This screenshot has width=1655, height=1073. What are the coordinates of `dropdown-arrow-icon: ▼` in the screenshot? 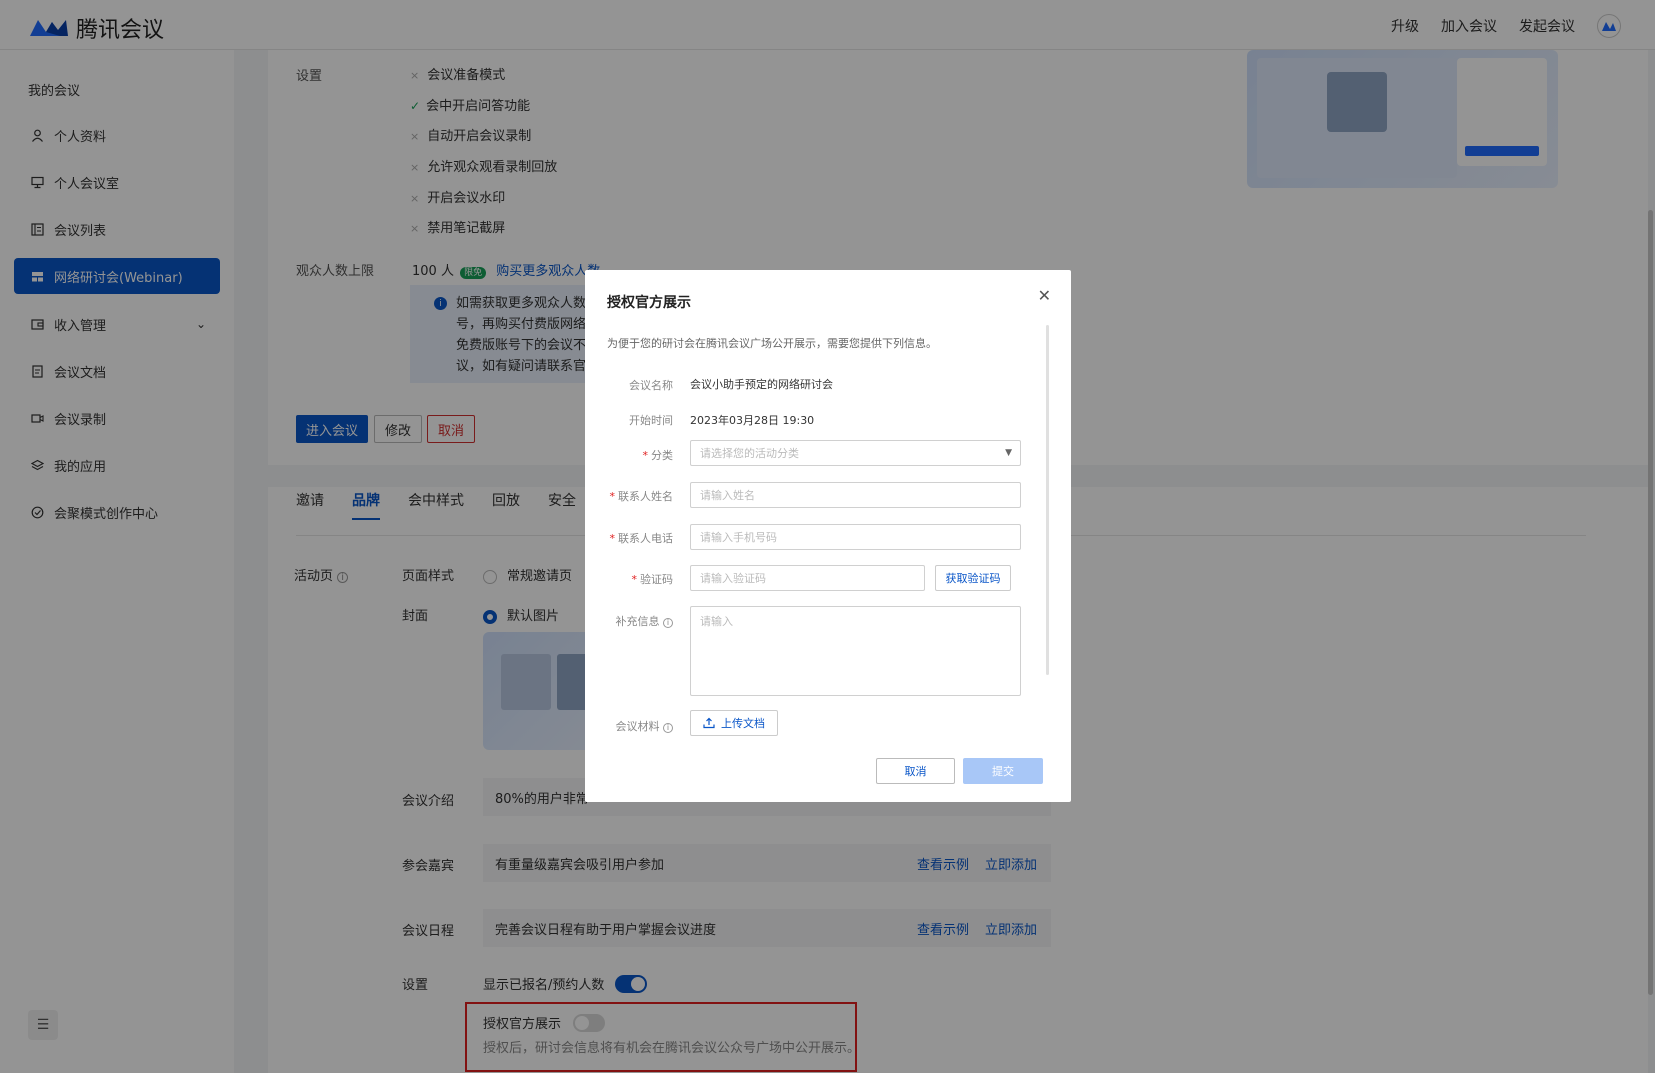 It's located at (1008, 453).